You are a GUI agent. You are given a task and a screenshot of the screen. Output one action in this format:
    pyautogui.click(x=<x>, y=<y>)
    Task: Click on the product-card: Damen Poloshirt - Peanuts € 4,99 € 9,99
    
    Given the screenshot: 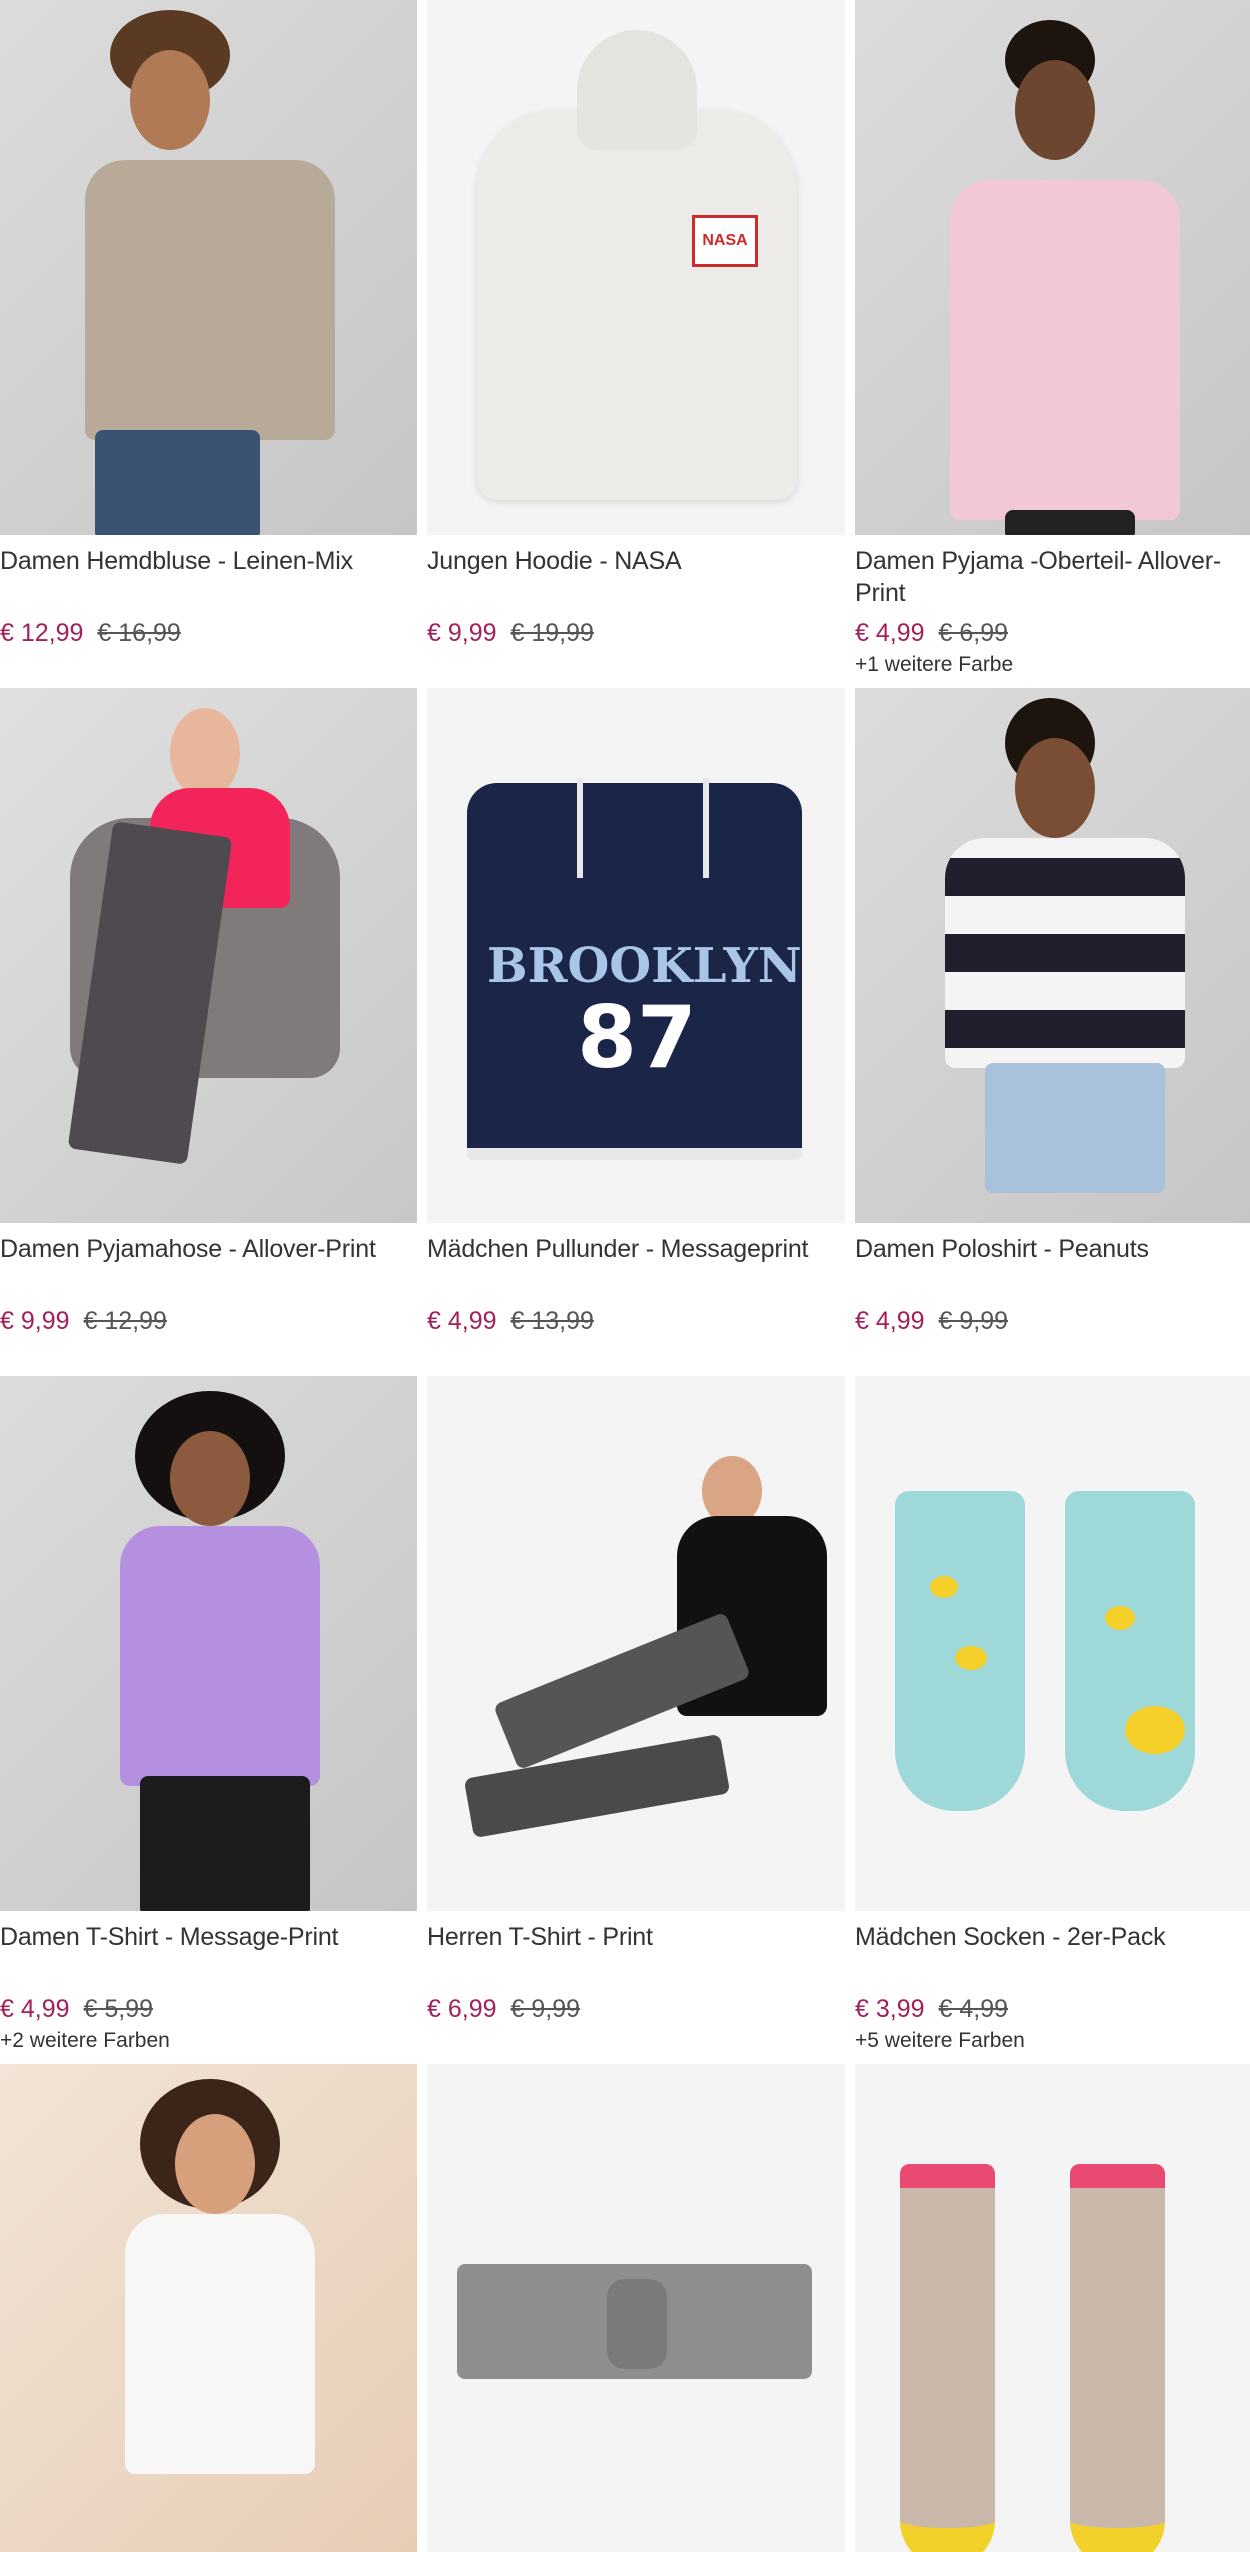 What is the action you would take?
    pyautogui.click(x=1052, y=1032)
    